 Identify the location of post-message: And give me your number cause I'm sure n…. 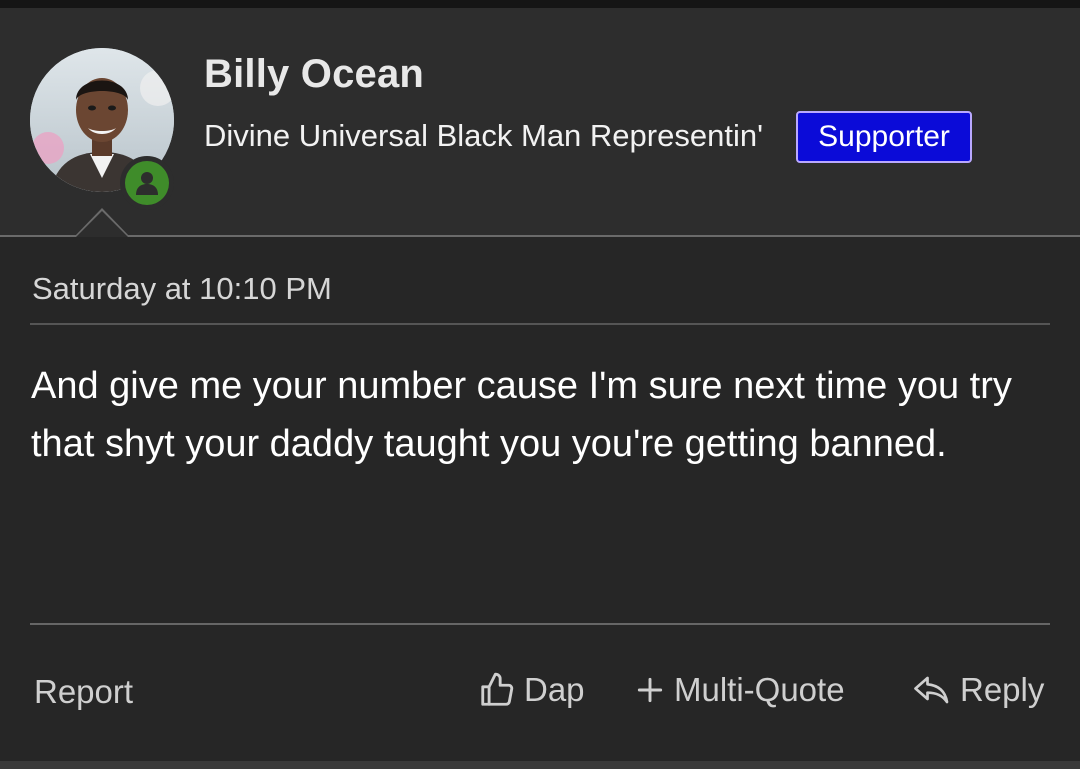
(521, 415).